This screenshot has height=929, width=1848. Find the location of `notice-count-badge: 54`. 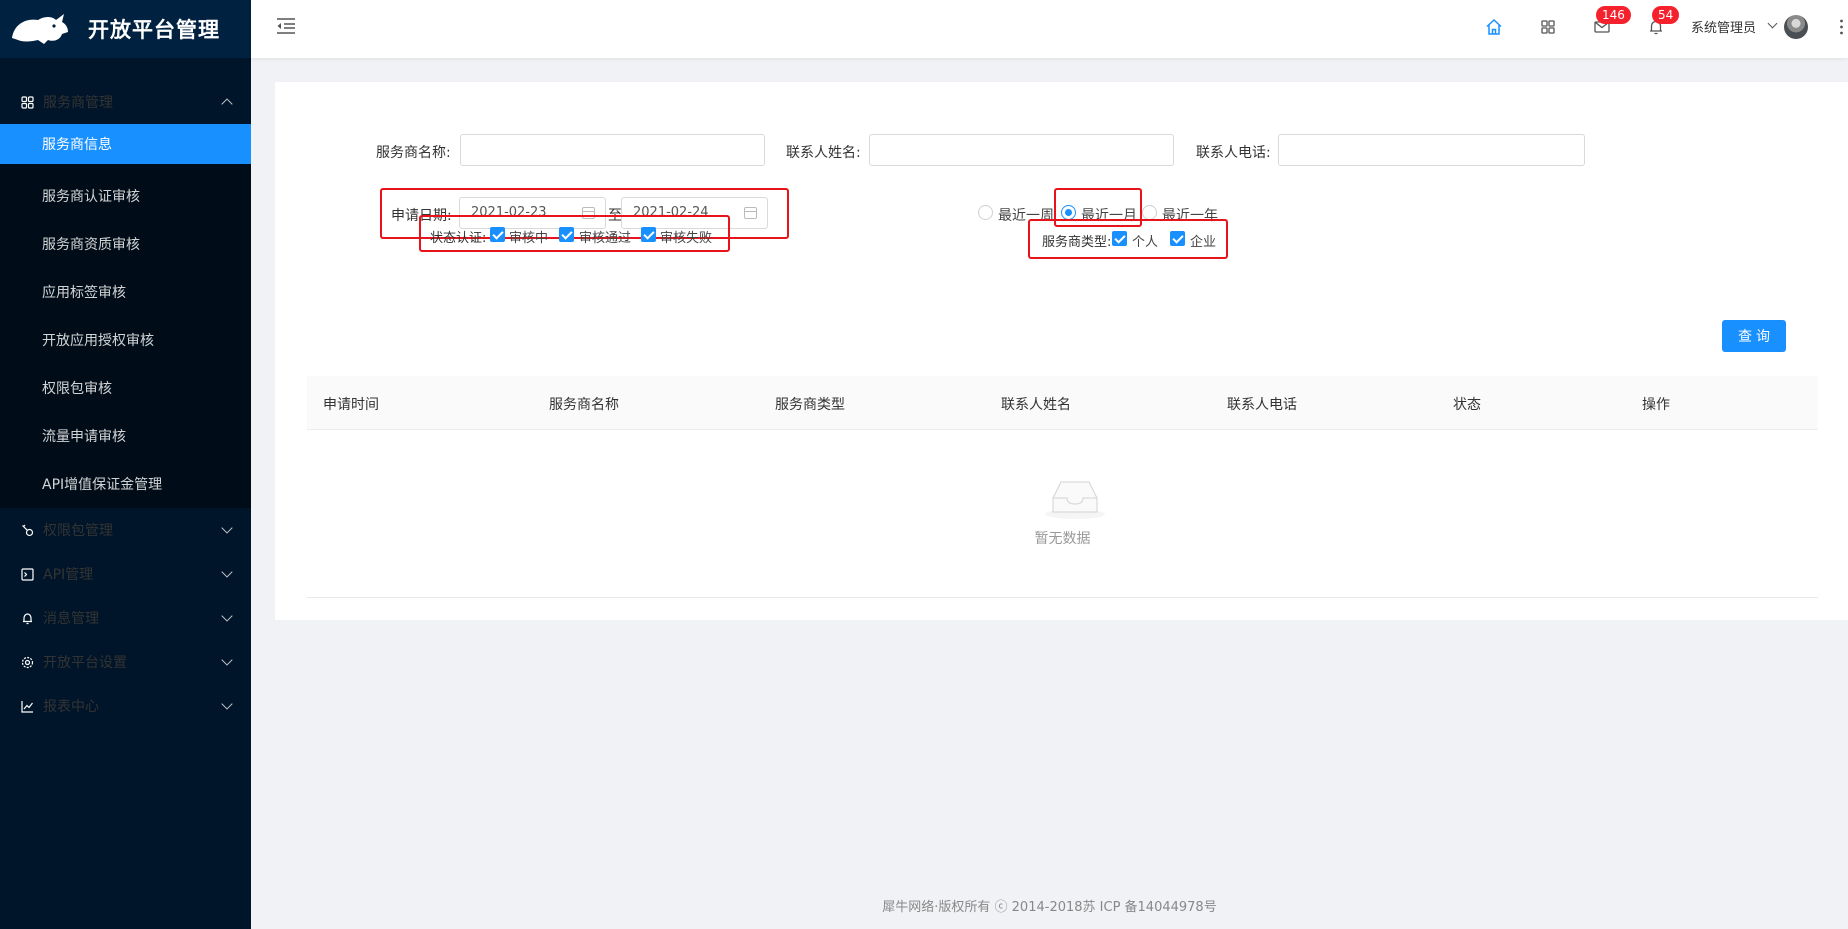

notice-count-badge: 54 is located at coordinates (1666, 15).